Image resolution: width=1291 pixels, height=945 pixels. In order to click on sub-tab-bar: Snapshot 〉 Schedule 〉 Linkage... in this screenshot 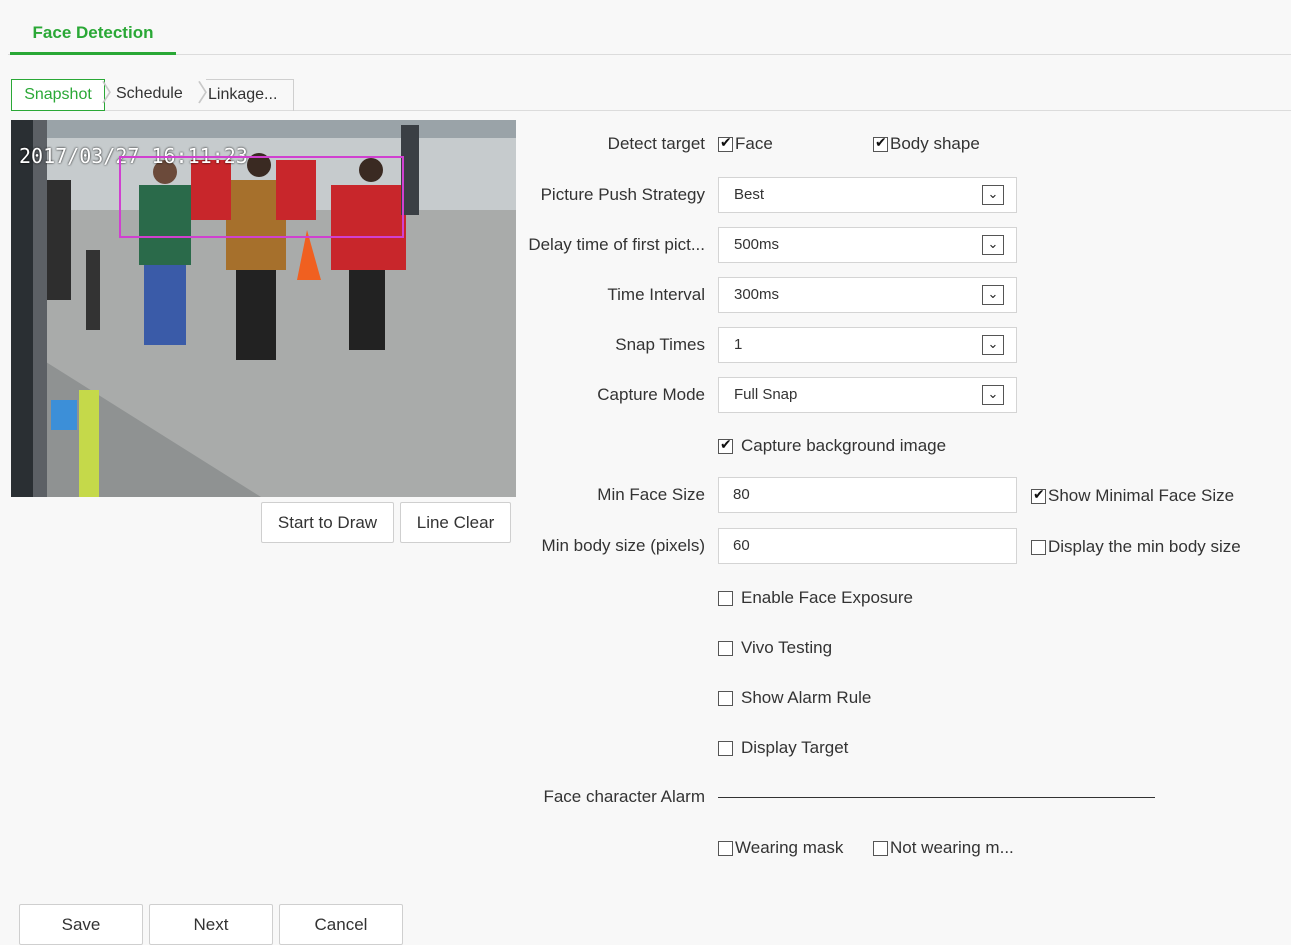, I will do `click(651, 95)`.